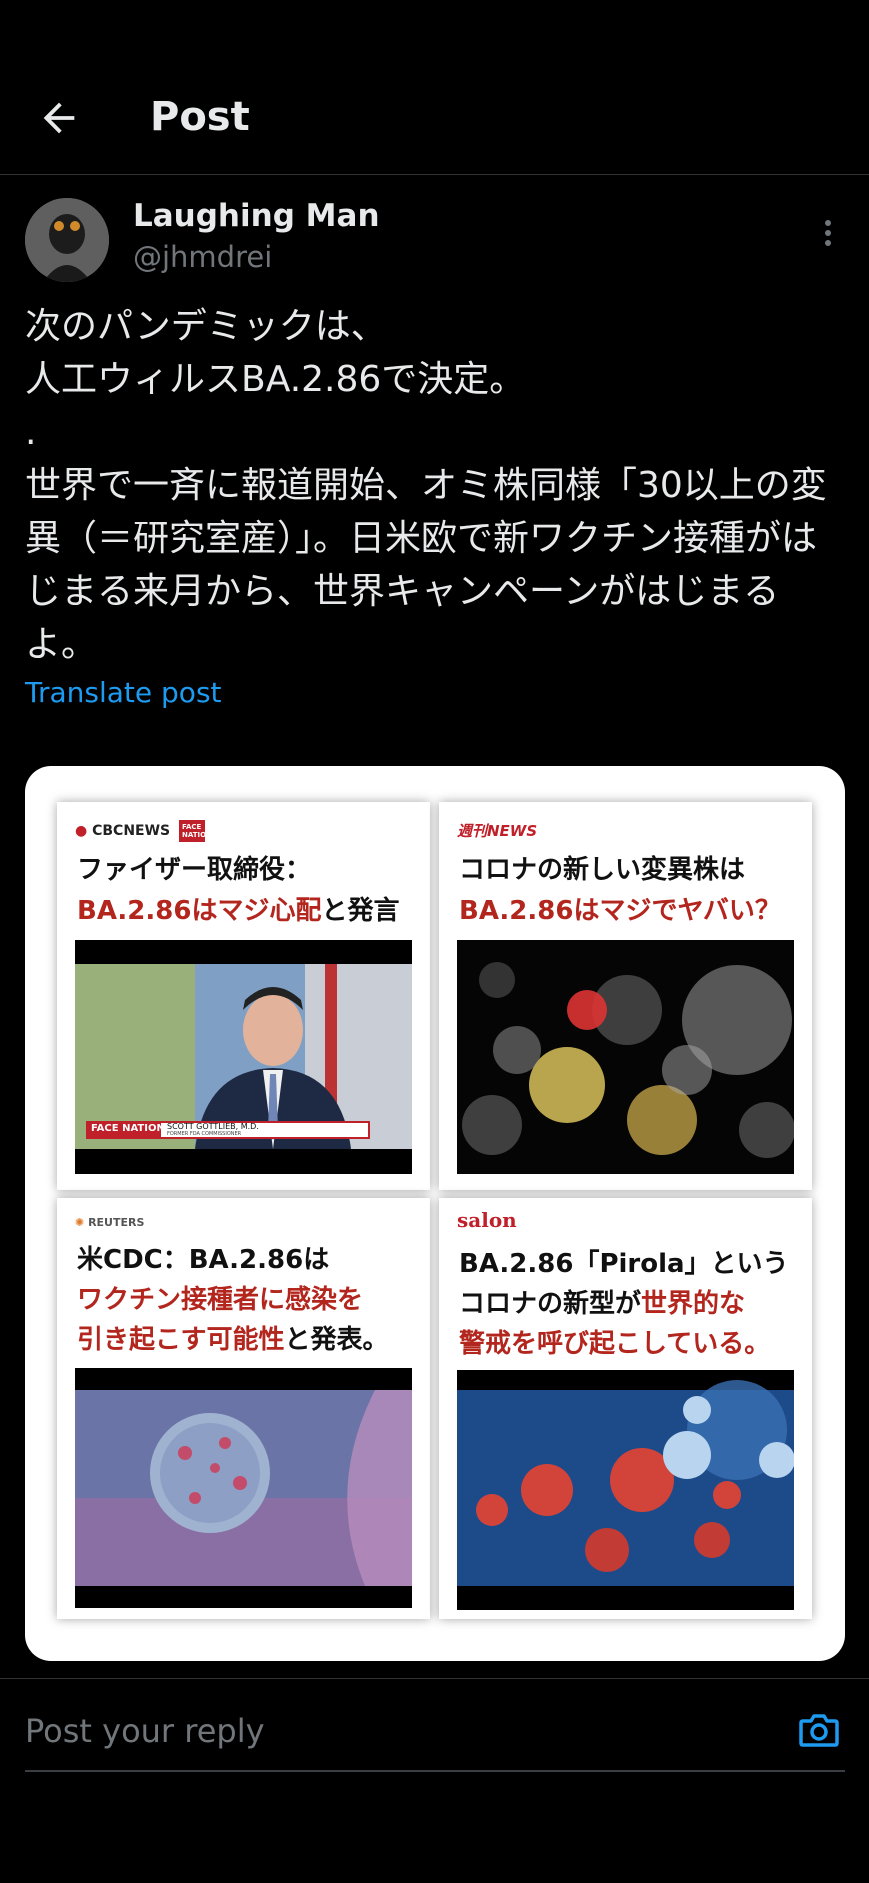 The height and width of the screenshot is (1883, 869). What do you see at coordinates (143, 831) in the screenshot?
I see `news-source-label: ● CBCNEWS FACE NATION` at bounding box center [143, 831].